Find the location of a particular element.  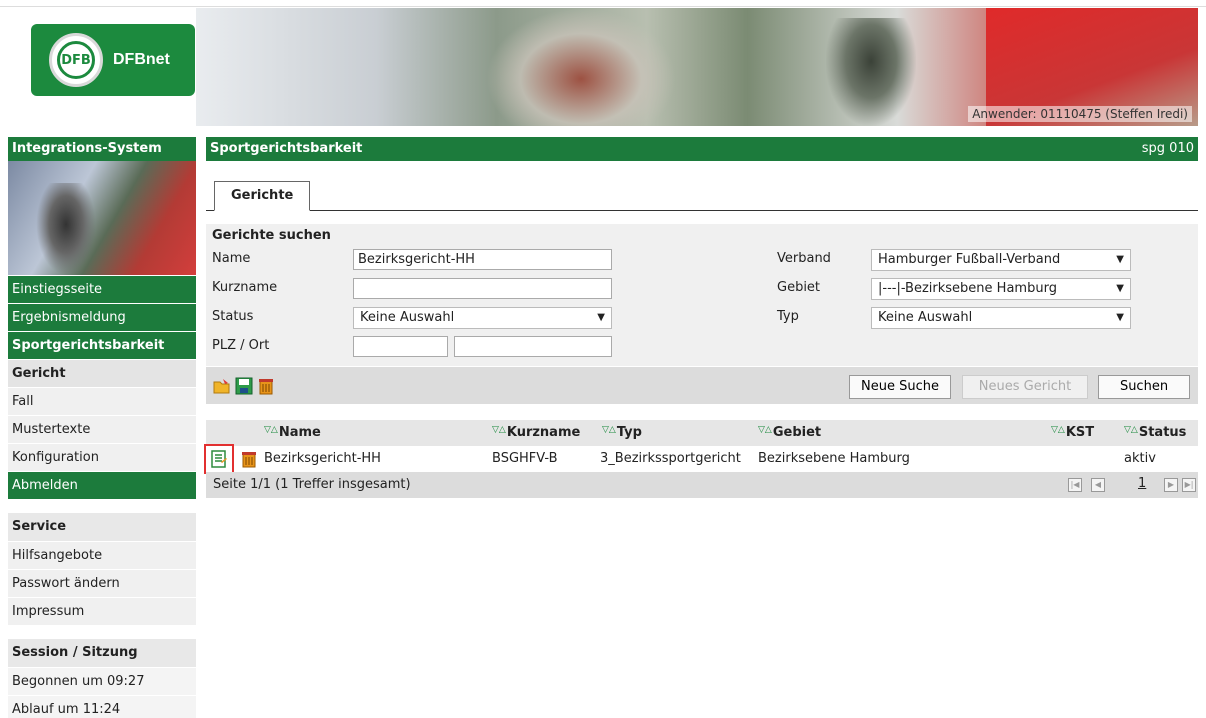

session-expires: Ablauf um 11:24 is located at coordinates (102, 706).